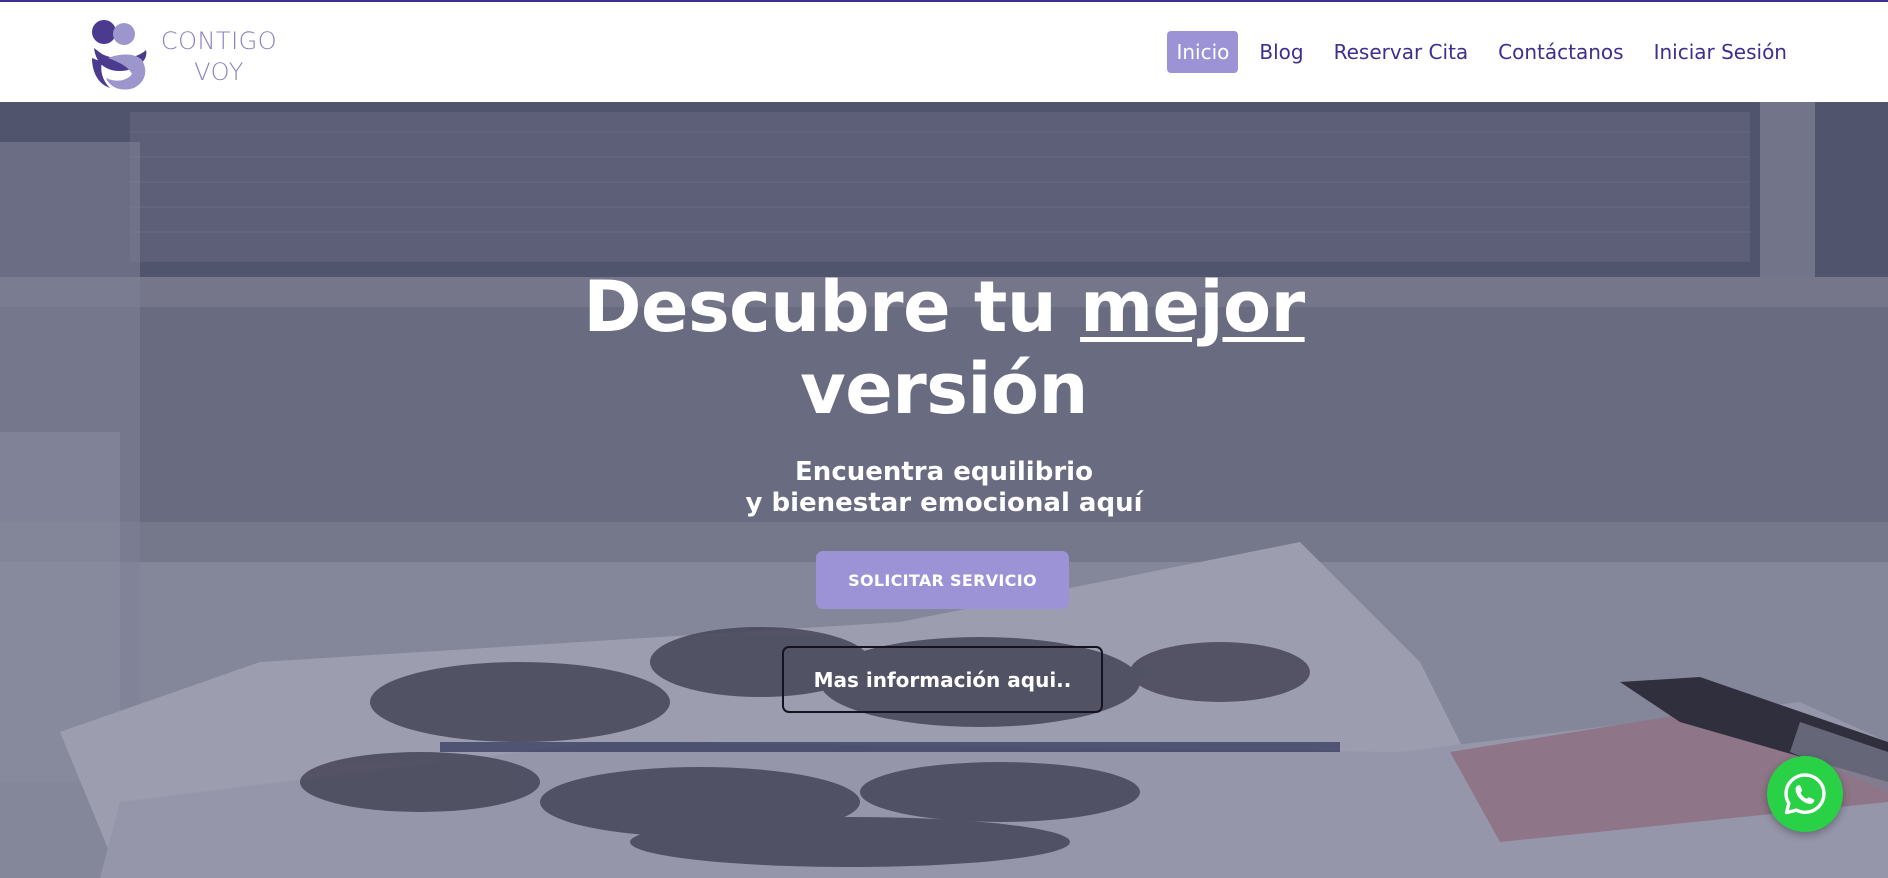  What do you see at coordinates (944, 389) in the screenshot?
I see `headline-part-2: versión` at bounding box center [944, 389].